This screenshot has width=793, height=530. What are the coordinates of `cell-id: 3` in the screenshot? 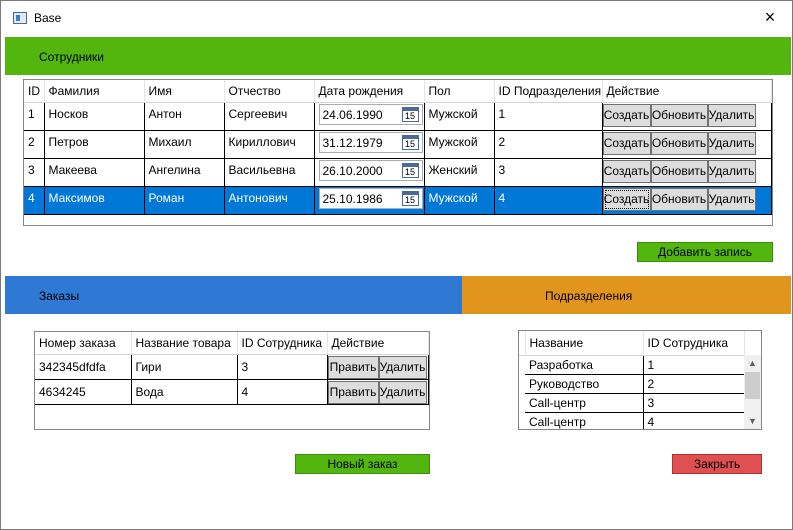 It's located at (34, 172).